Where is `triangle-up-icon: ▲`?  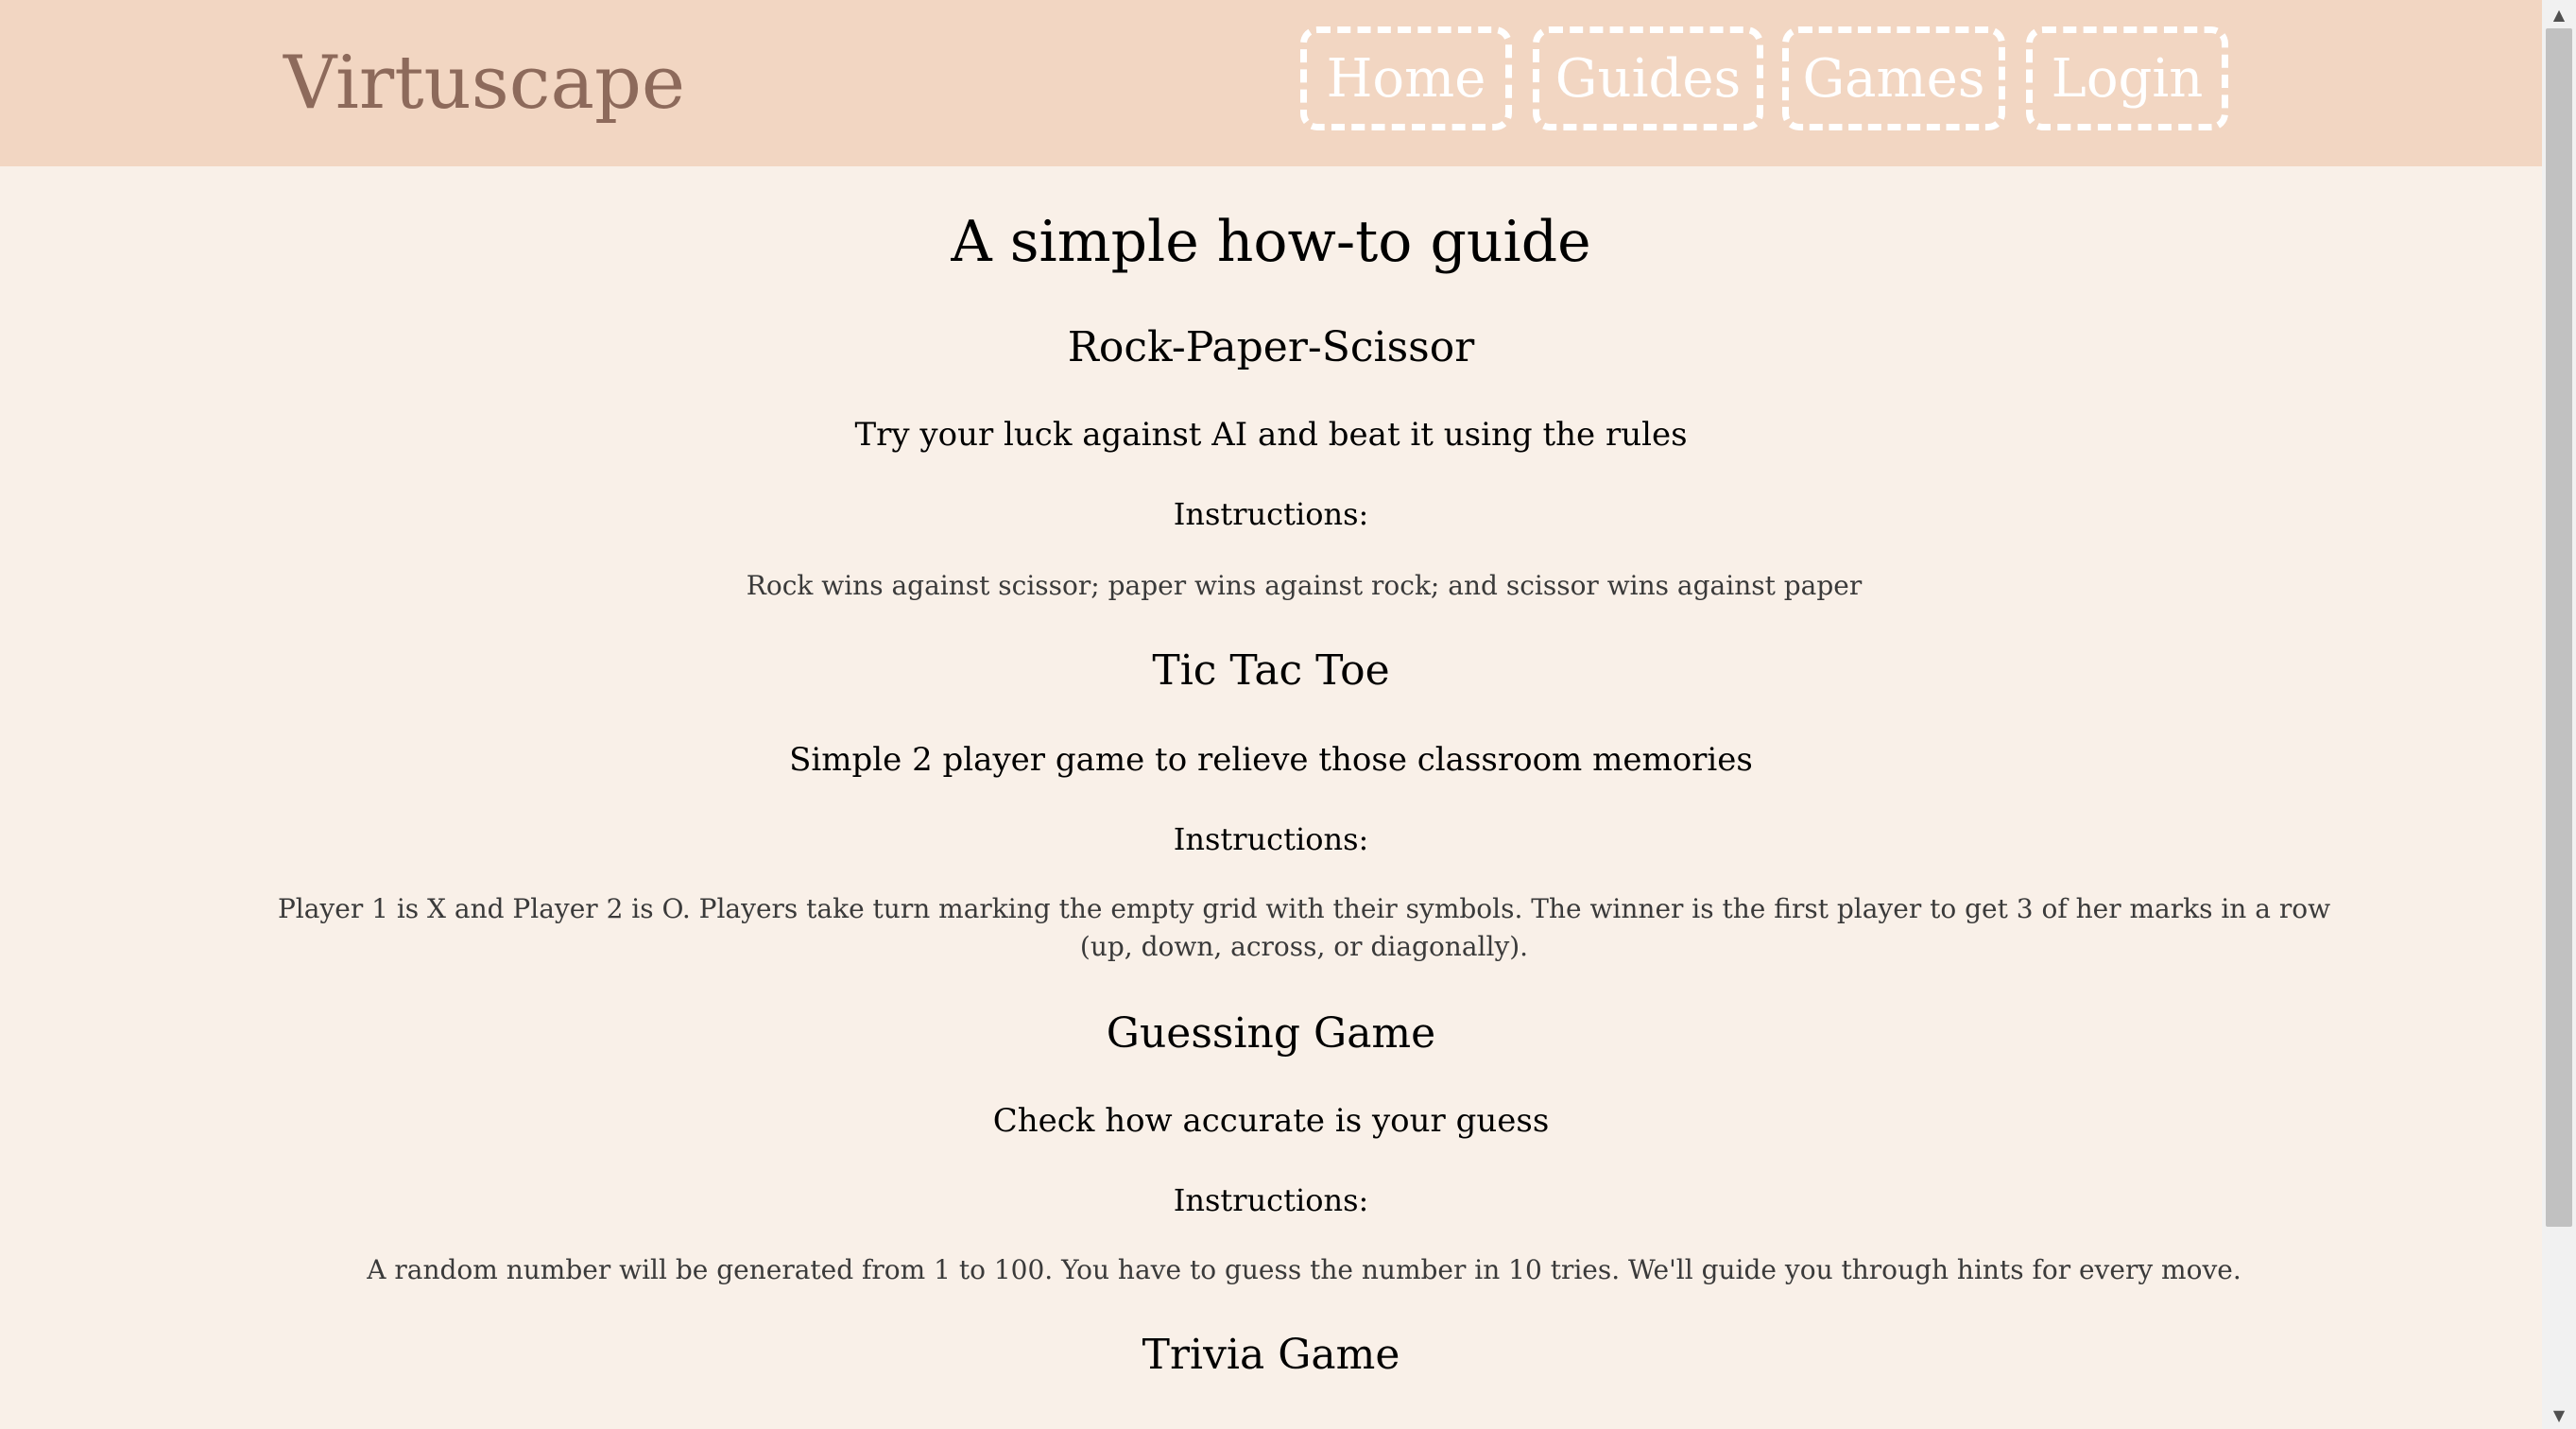 triangle-up-icon: ▲ is located at coordinates (2559, 14).